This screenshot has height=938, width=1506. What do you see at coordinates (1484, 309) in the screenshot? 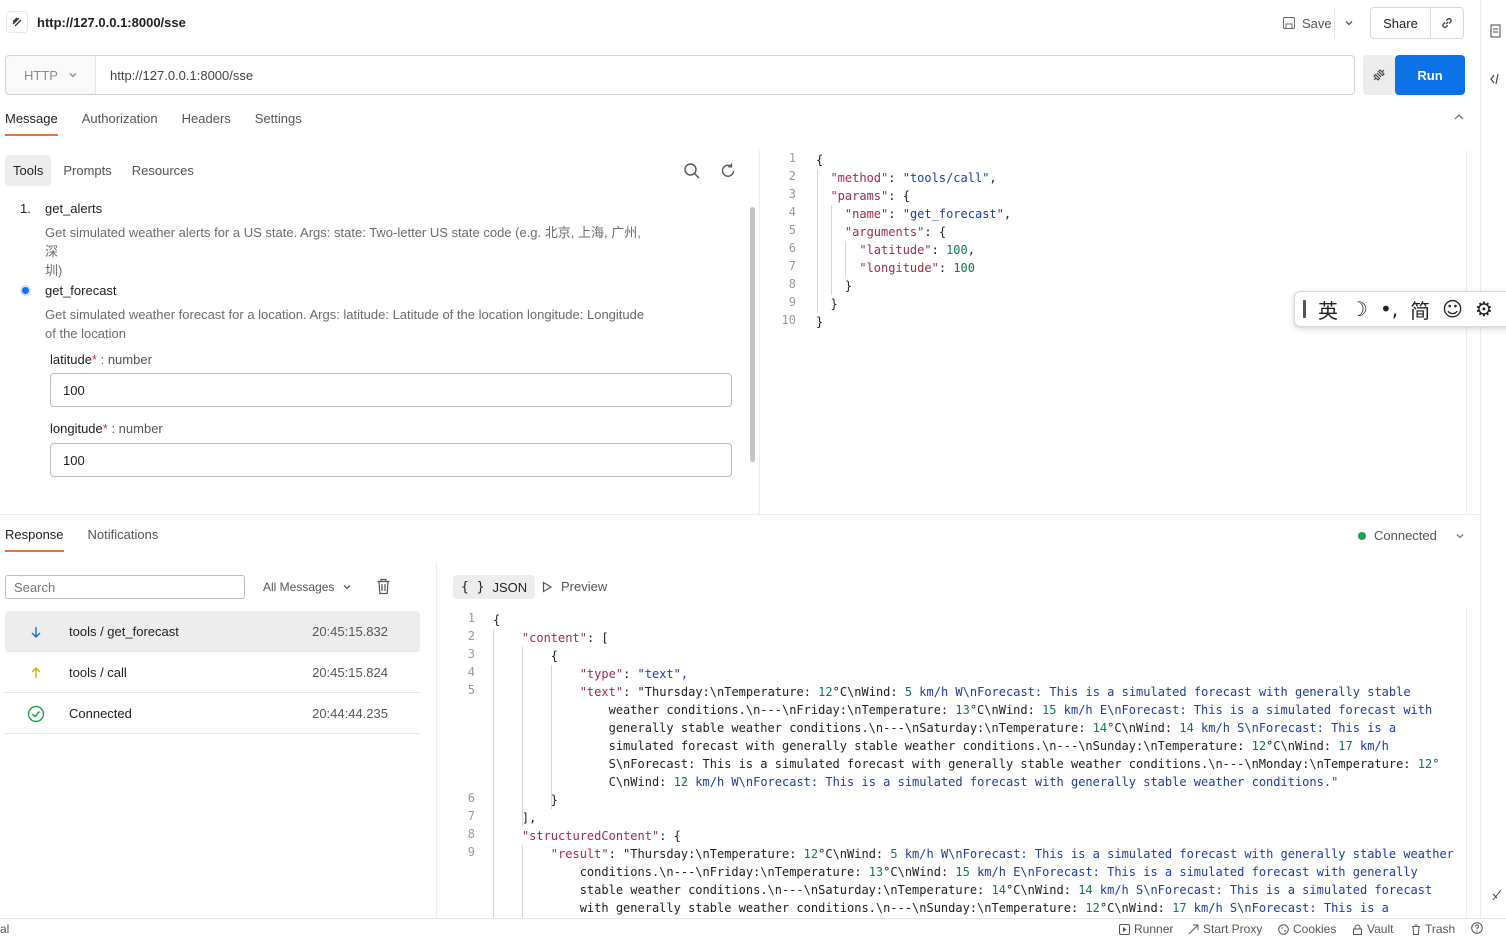
I see `ime-settings-icon: ⚙` at bounding box center [1484, 309].